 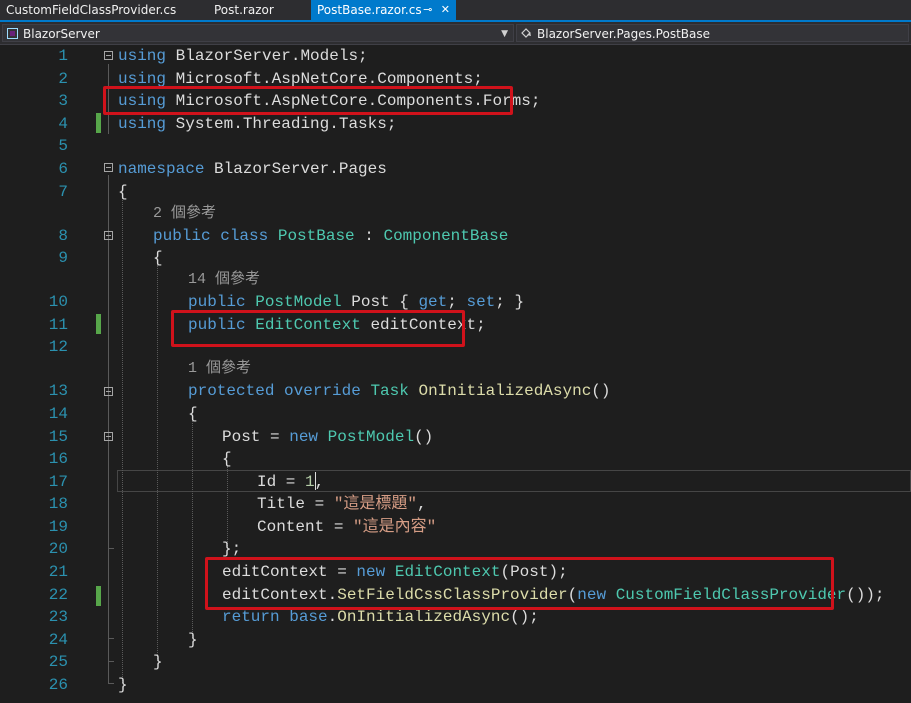 I want to click on code-line: 19 Content = "這是內容", so click(x=455, y=527).